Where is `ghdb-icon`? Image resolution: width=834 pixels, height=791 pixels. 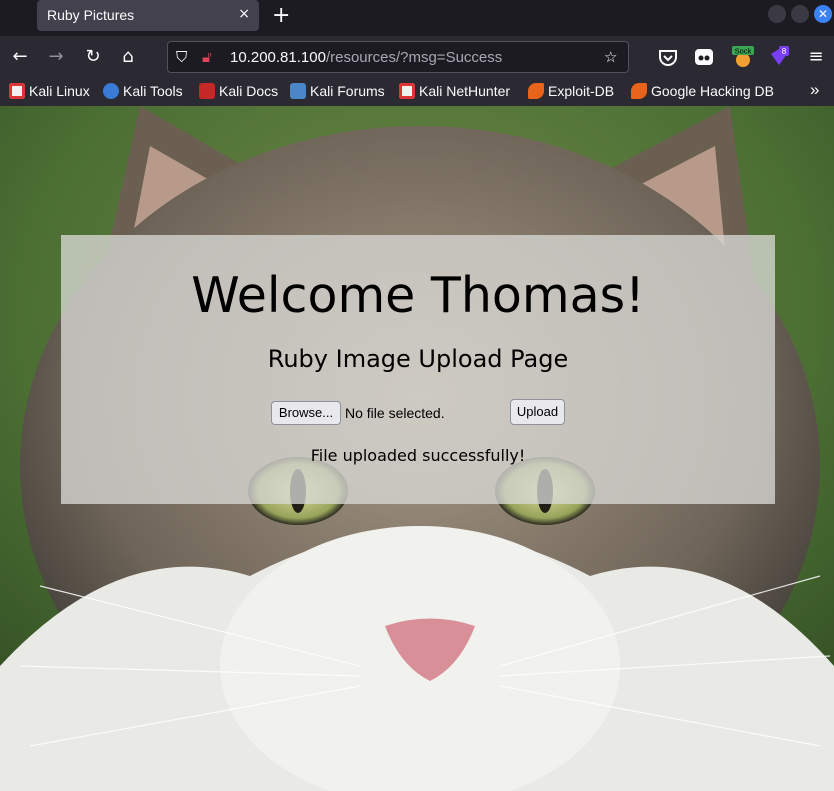
ghdb-icon is located at coordinates (639, 91).